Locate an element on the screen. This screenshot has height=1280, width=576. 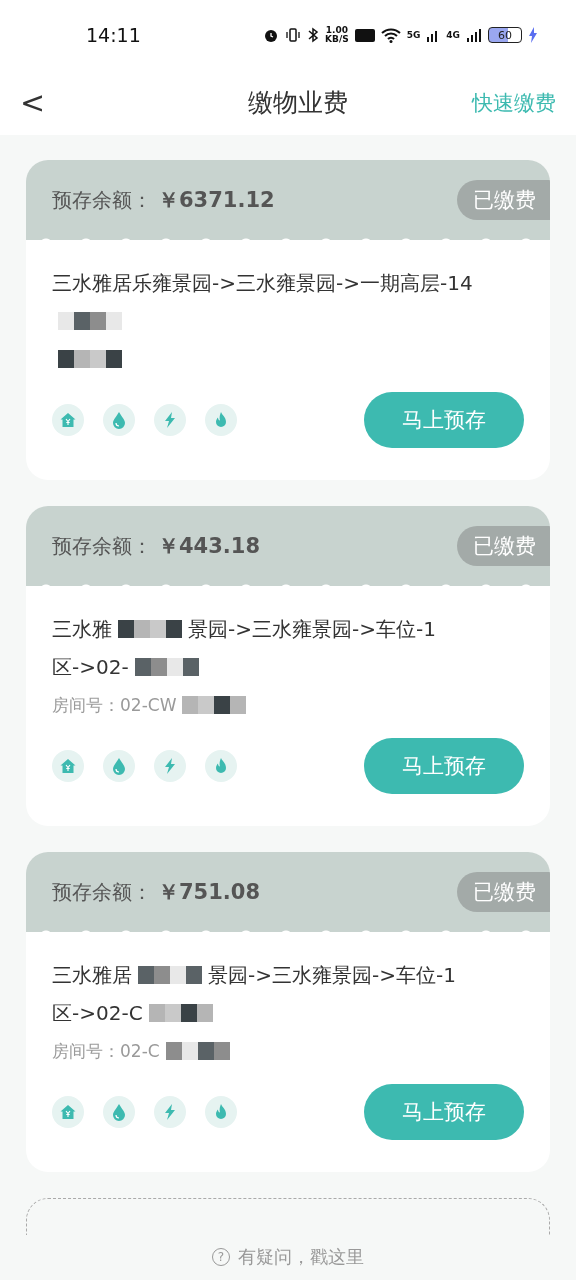
vibrate-icon is located at coordinates (293, 35).